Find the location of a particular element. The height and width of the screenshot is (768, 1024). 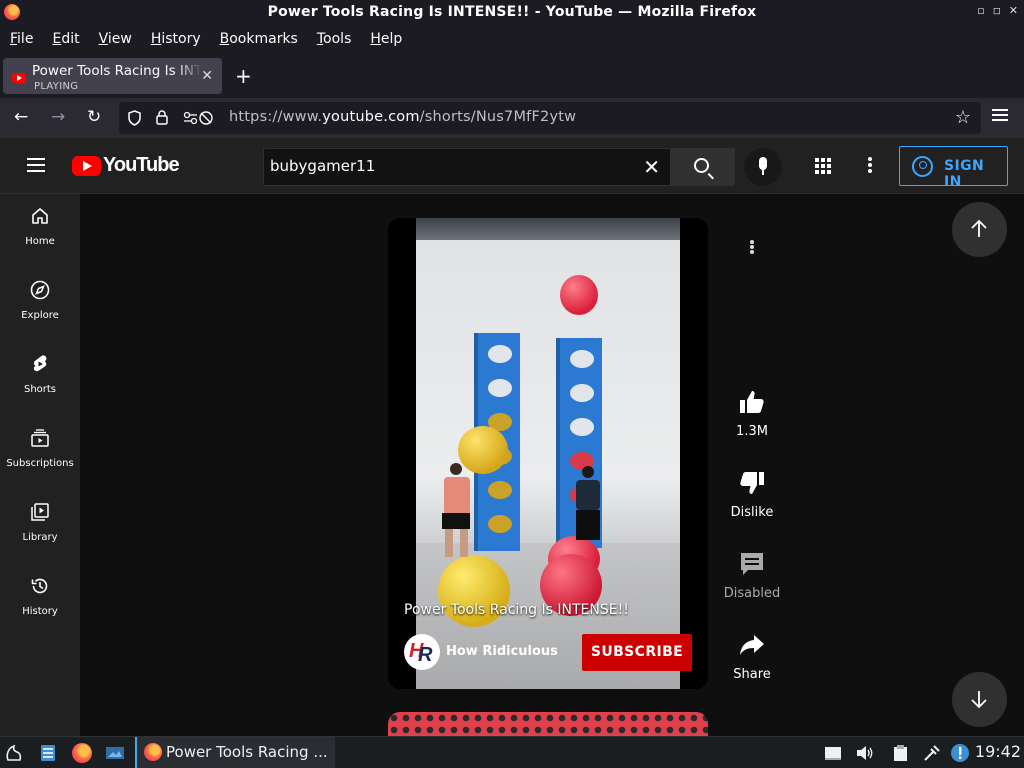

microphone-icon-stand is located at coordinates (763, 172).